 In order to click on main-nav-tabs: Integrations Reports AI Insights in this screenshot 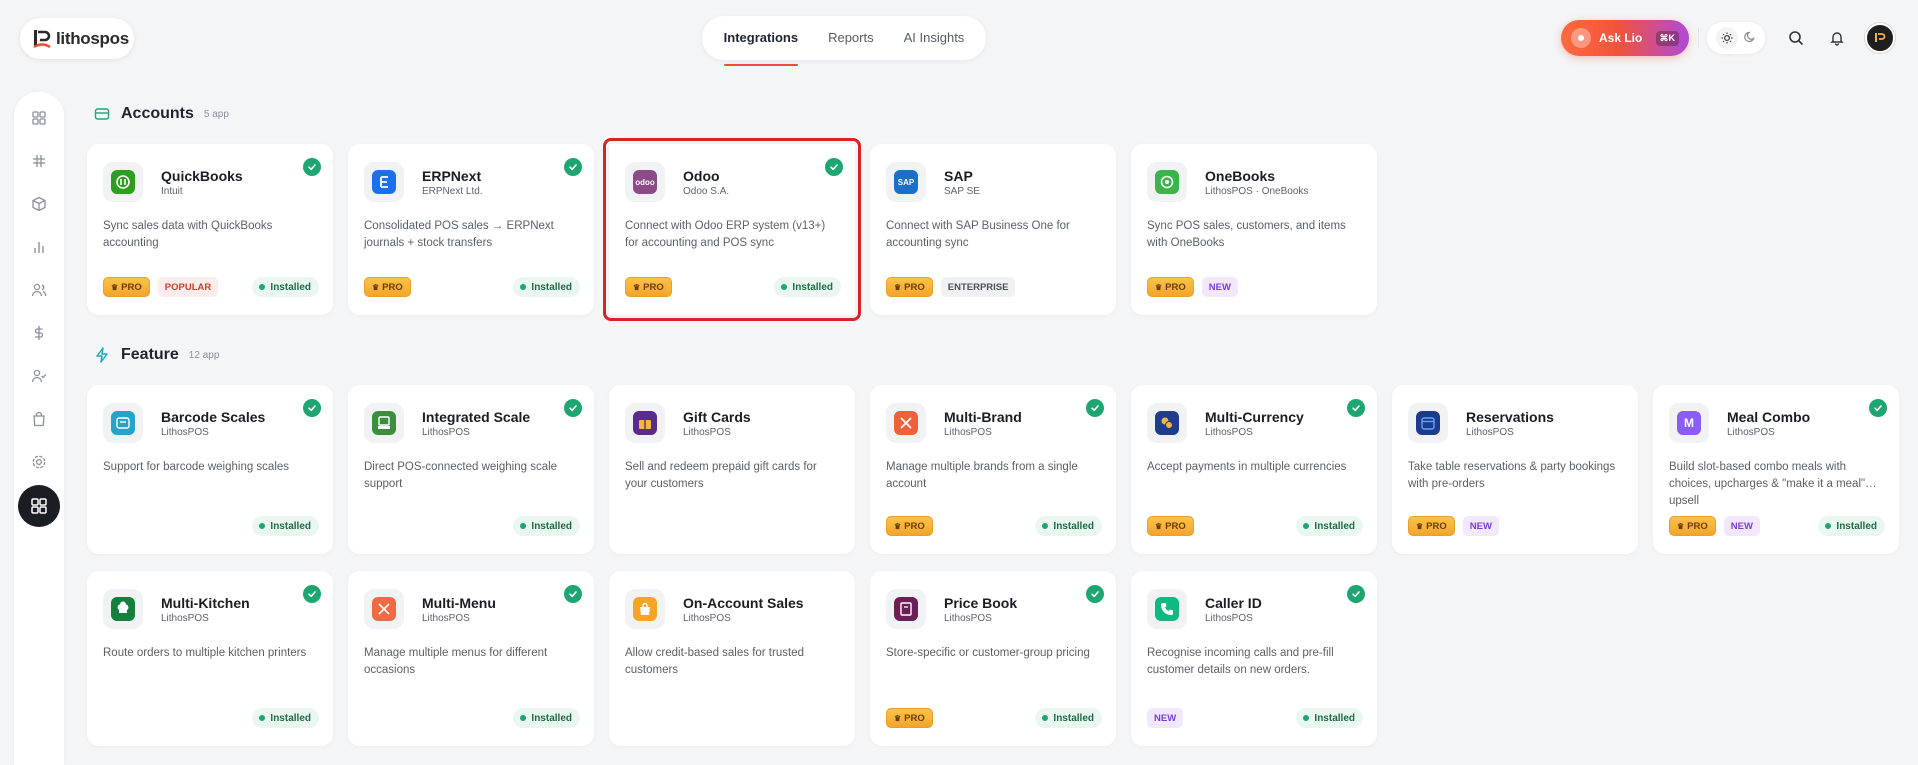, I will do `click(844, 41)`.